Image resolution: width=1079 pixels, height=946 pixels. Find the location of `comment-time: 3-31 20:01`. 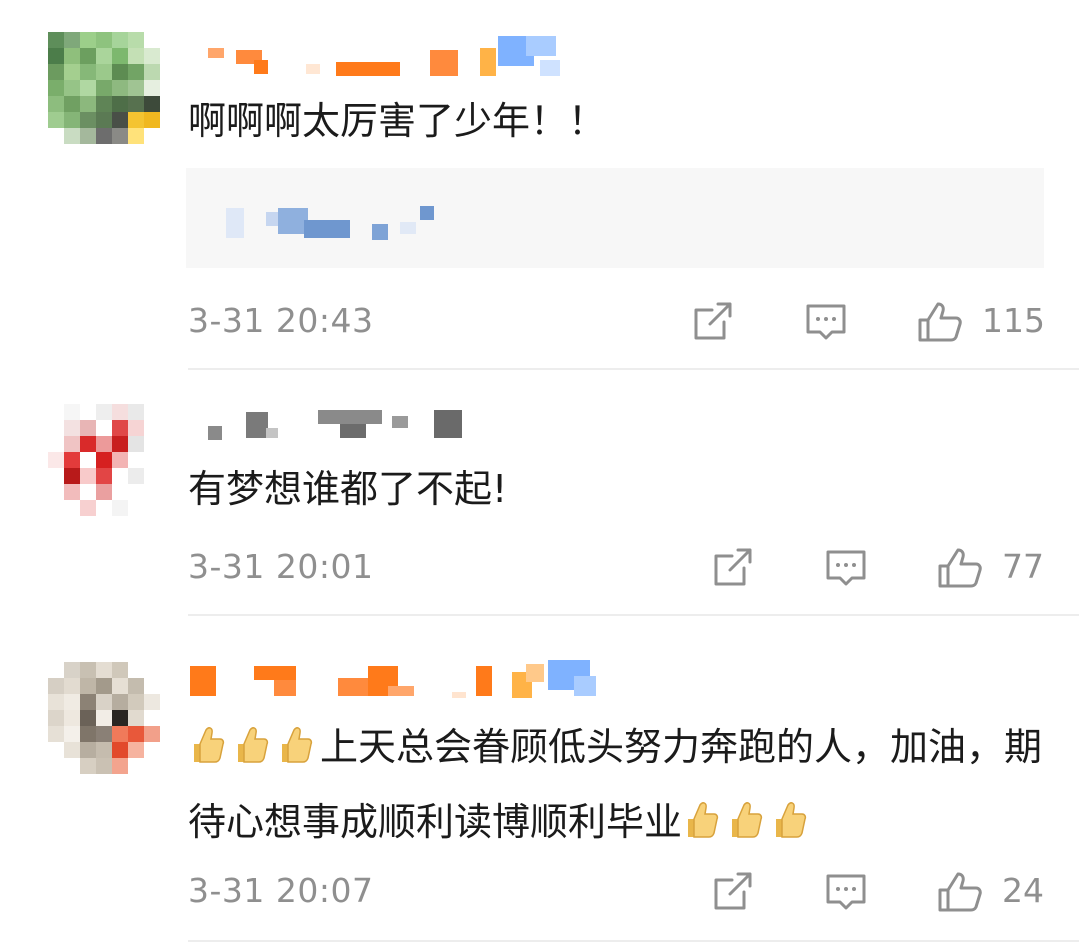

comment-time: 3-31 20:01 is located at coordinates (281, 566).